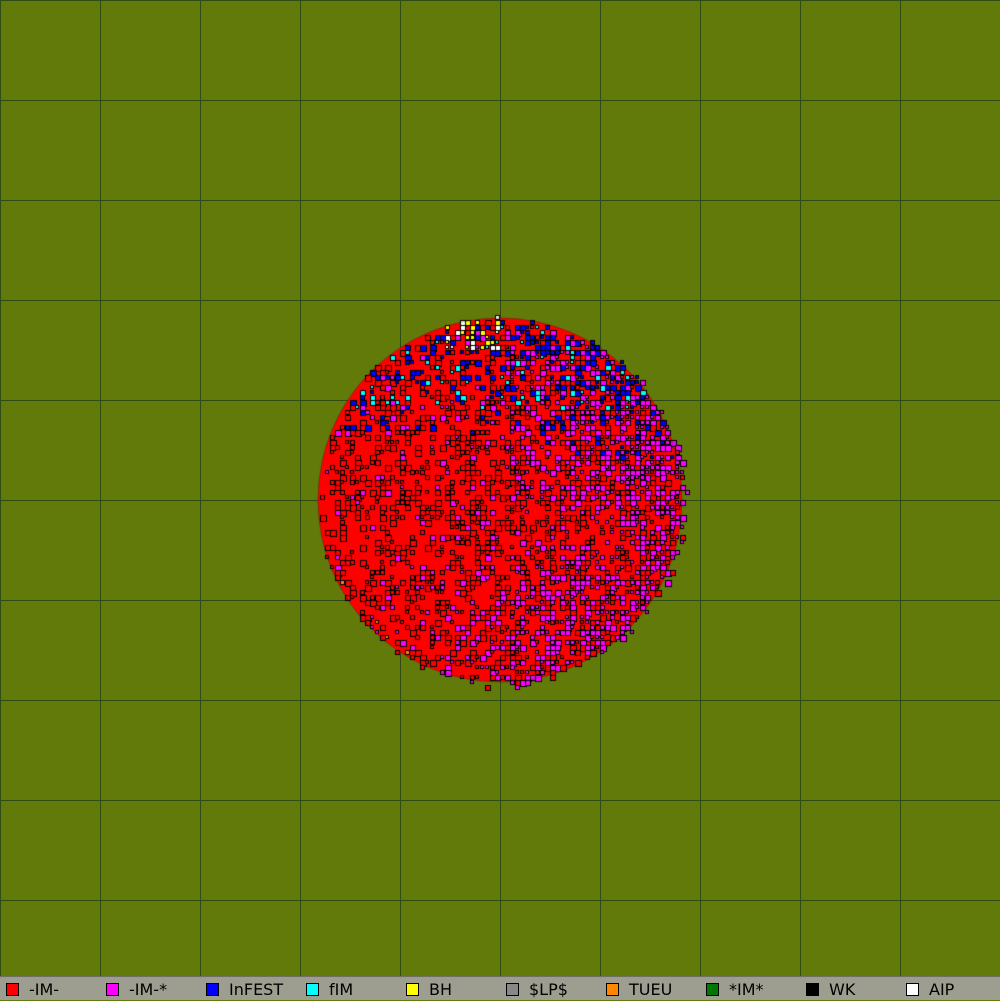  Describe the element at coordinates (326, 989) in the screenshot. I see `legend-item: fIM` at that location.